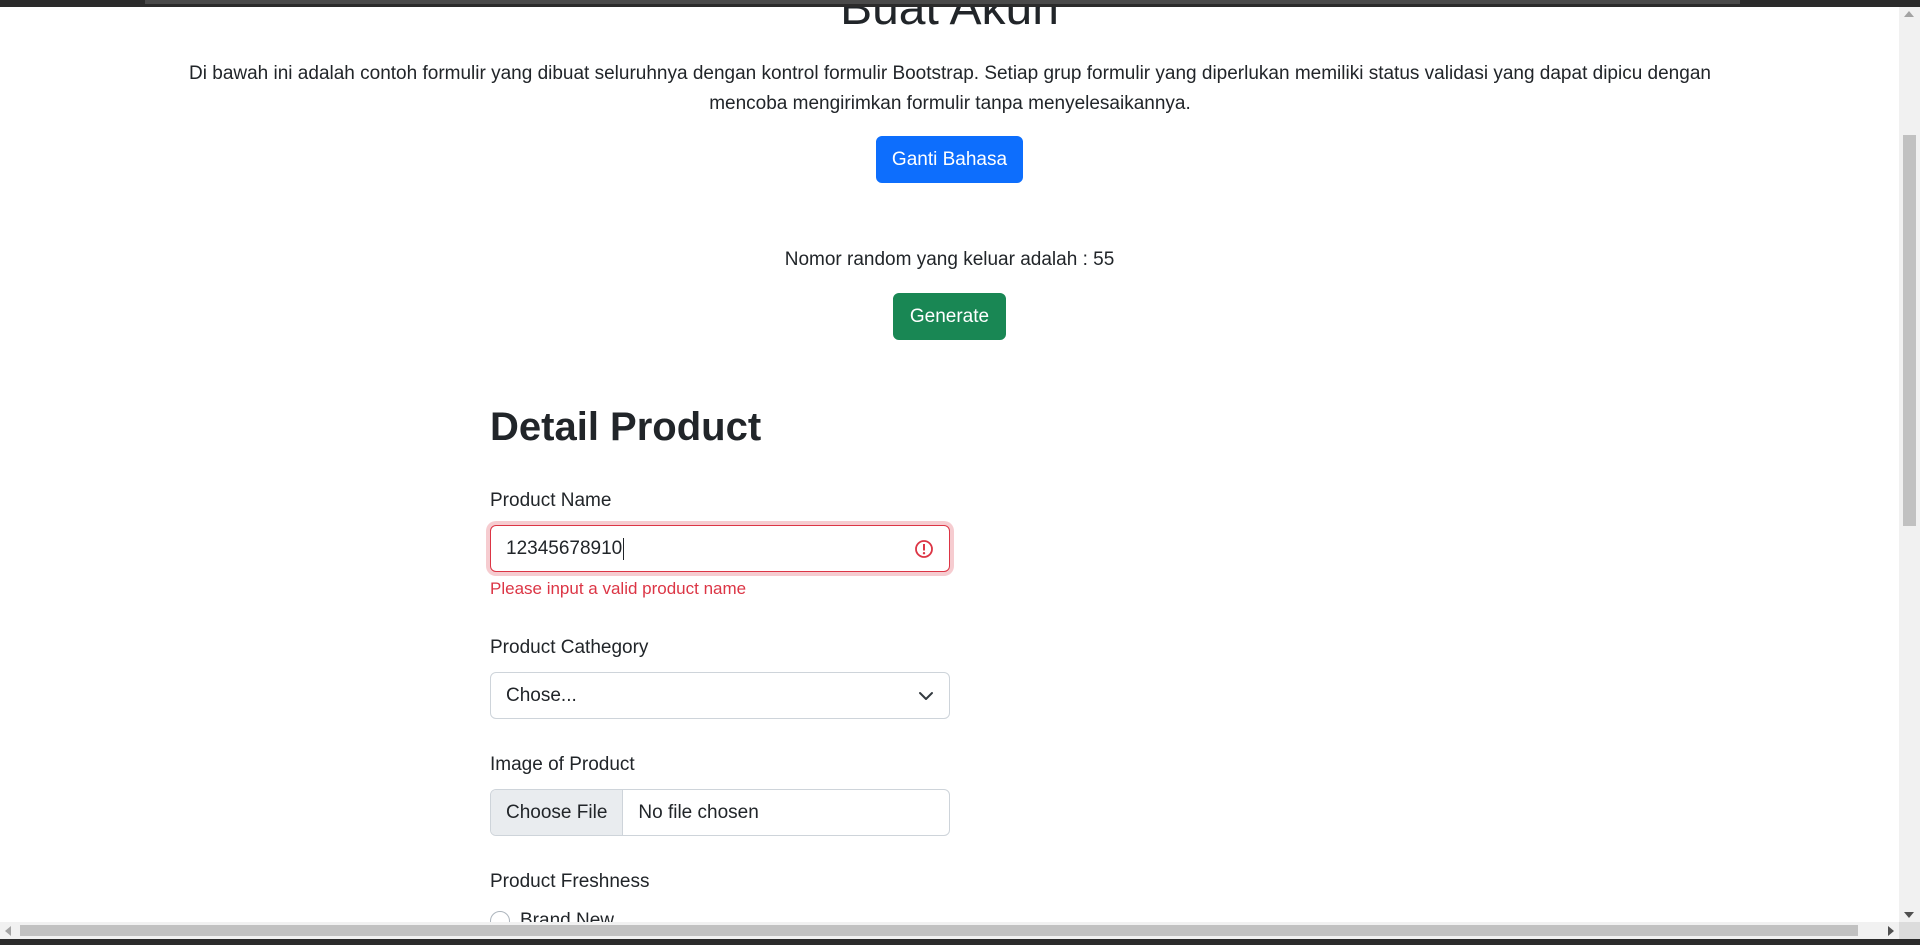 Image resolution: width=1920 pixels, height=945 pixels. Describe the element at coordinates (570, 881) in the screenshot. I see `product-freshness-label: Product Freshness` at that location.